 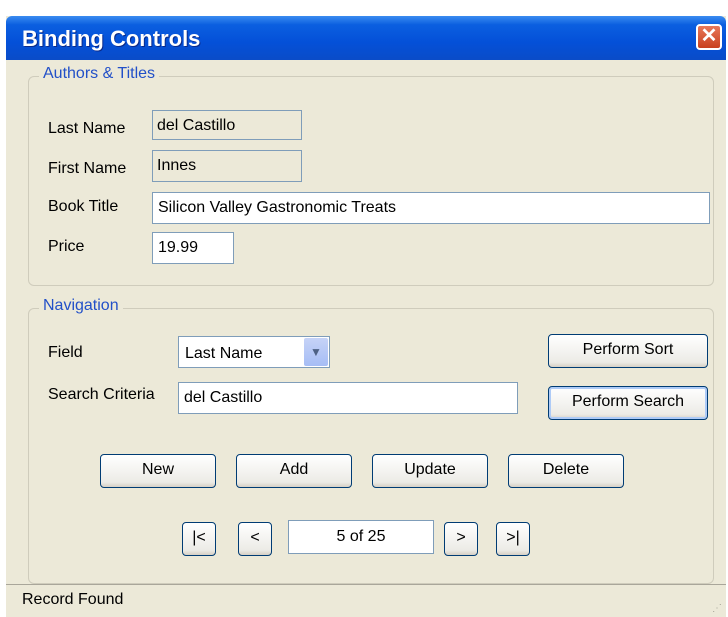 What do you see at coordinates (193, 248) in the screenshot?
I see `price-input: 19.99` at bounding box center [193, 248].